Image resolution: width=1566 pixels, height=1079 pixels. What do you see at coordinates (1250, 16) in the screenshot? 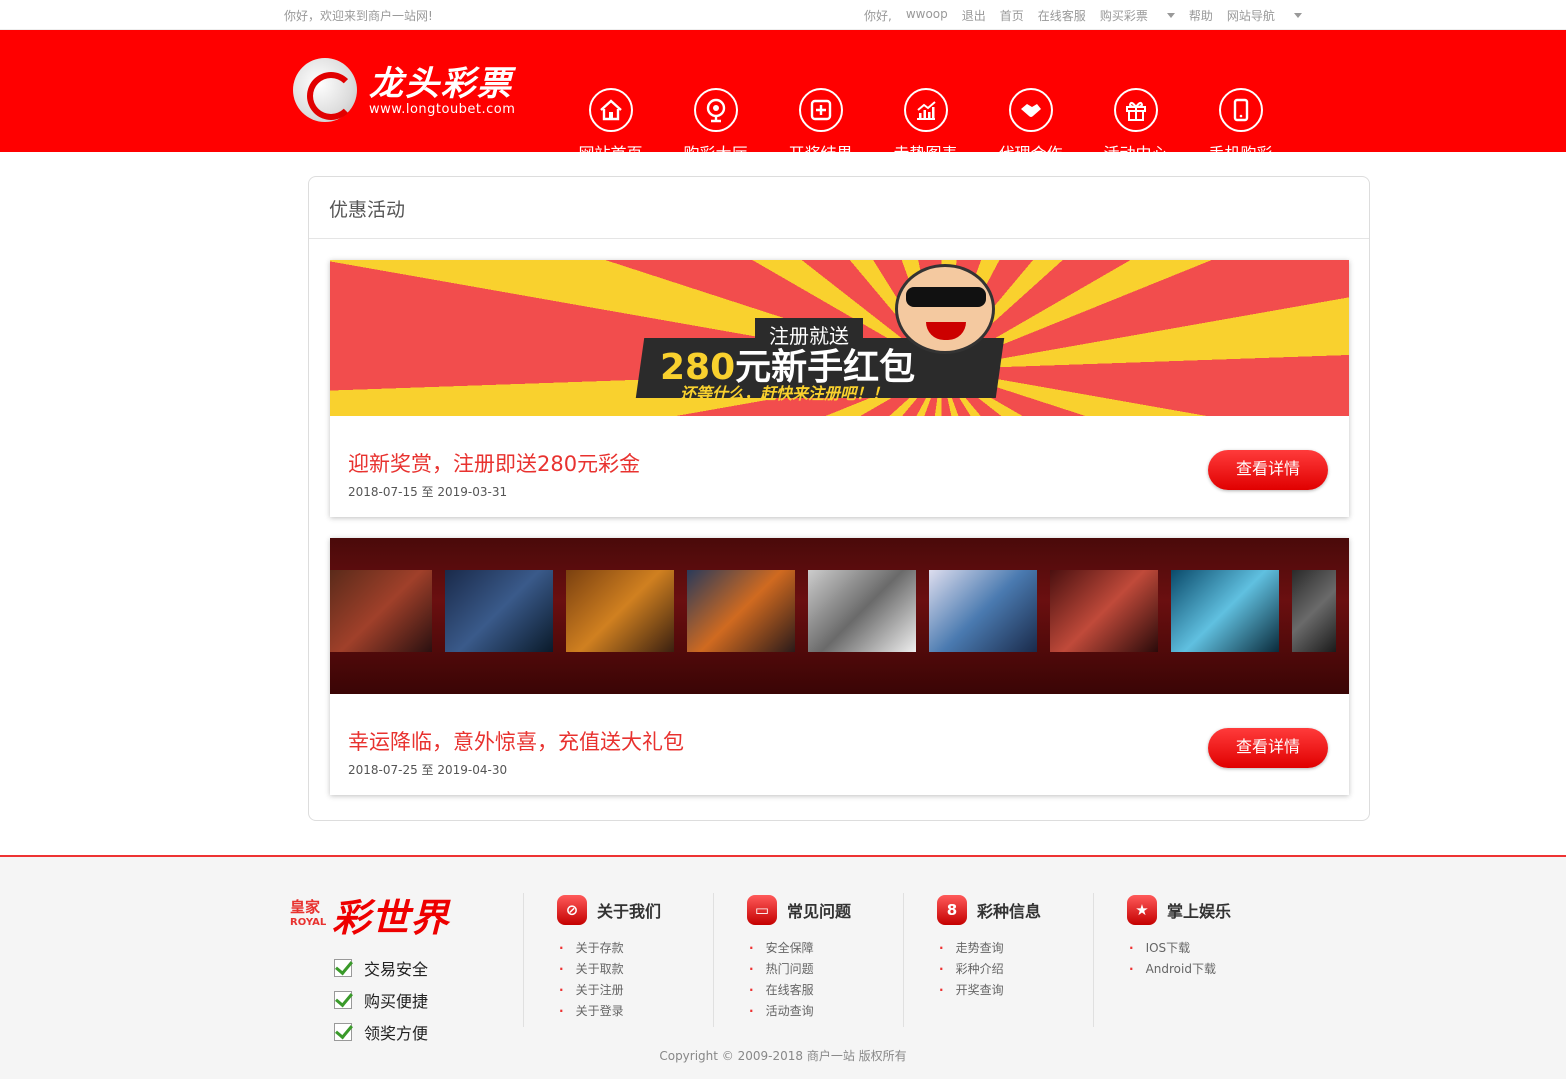
I see `site-nav-label: 网站导航` at bounding box center [1250, 16].